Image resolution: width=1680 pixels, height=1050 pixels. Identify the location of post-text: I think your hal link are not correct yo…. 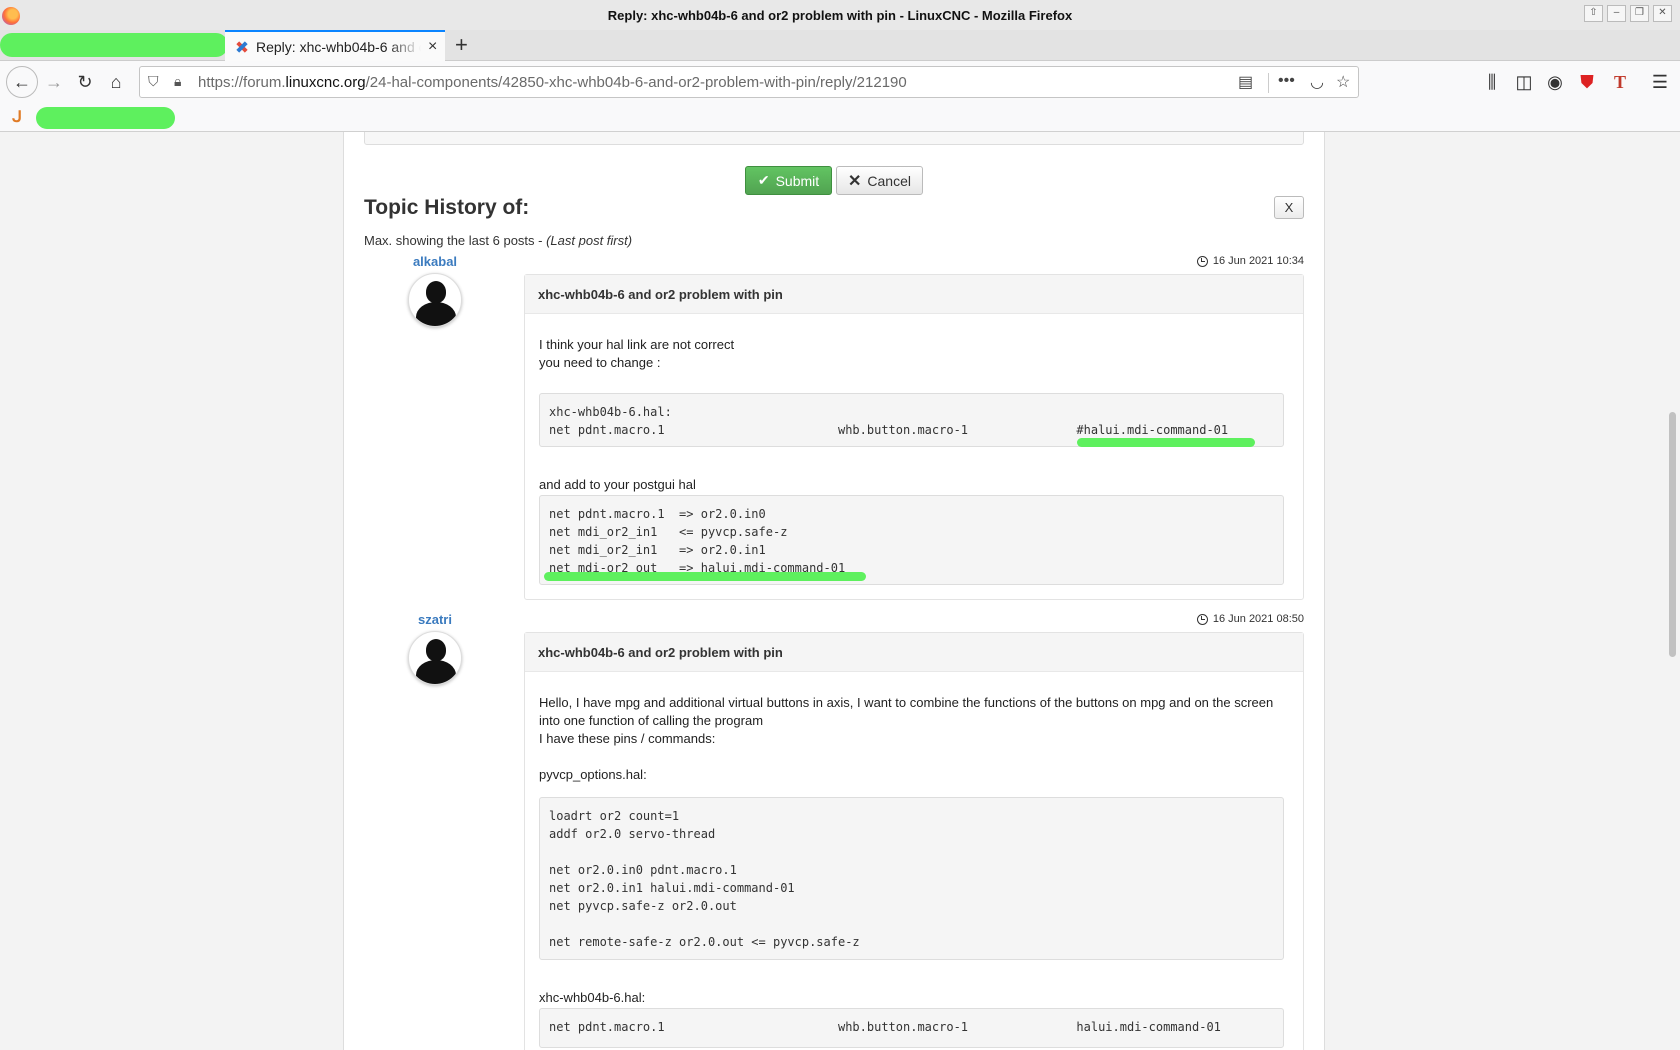
(637, 353).